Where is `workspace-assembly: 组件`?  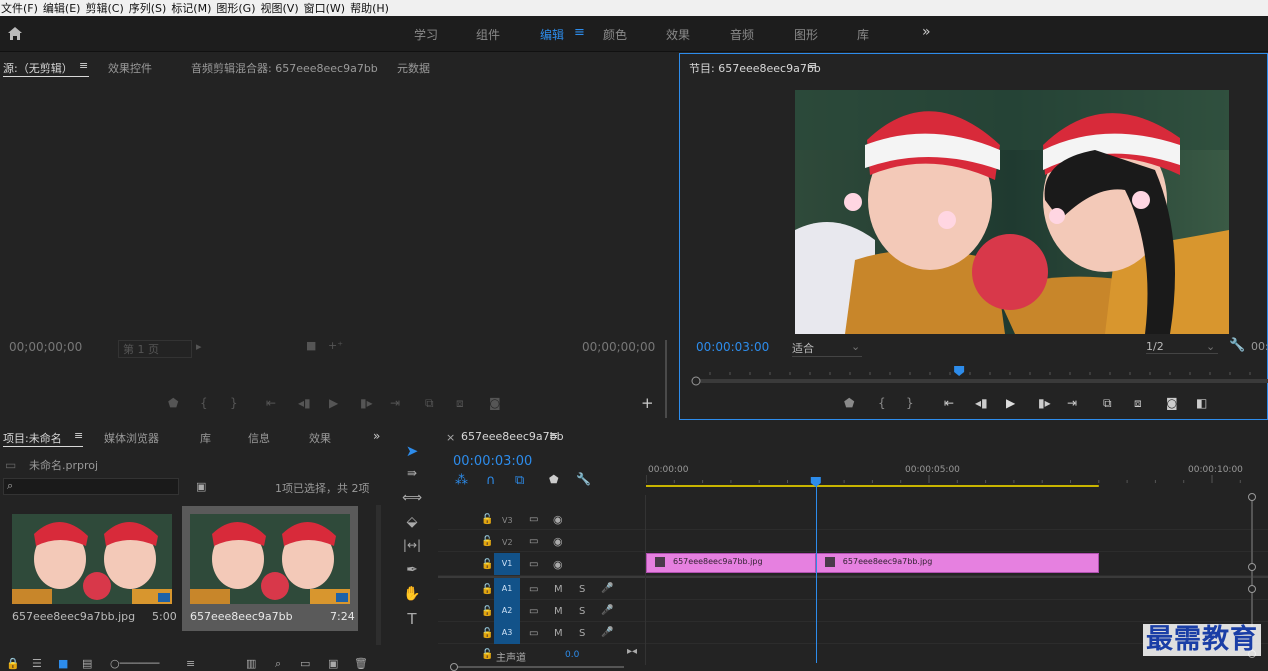 workspace-assembly: 组件 is located at coordinates (488, 34).